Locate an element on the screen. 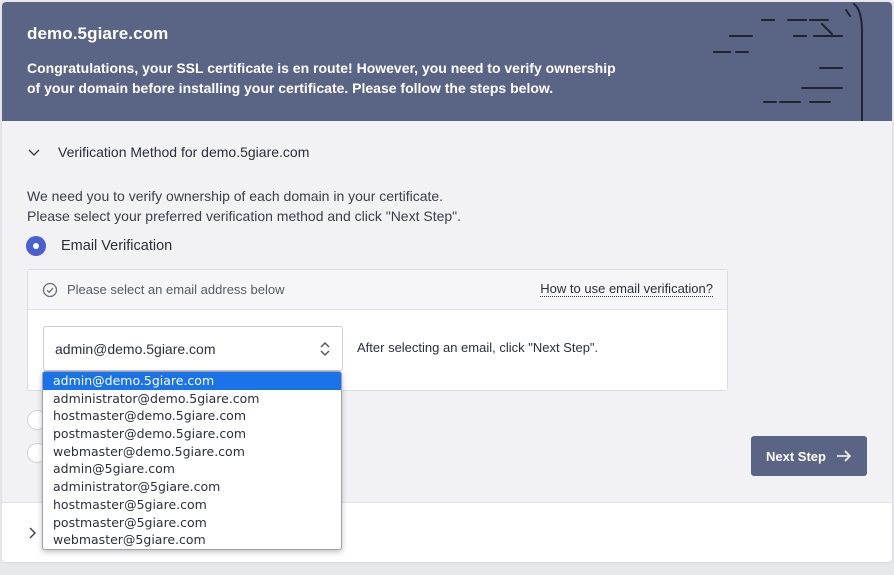 This screenshot has width=894, height=575. dropdown-option: postmaster@demo.5giare.com is located at coordinates (192, 434).